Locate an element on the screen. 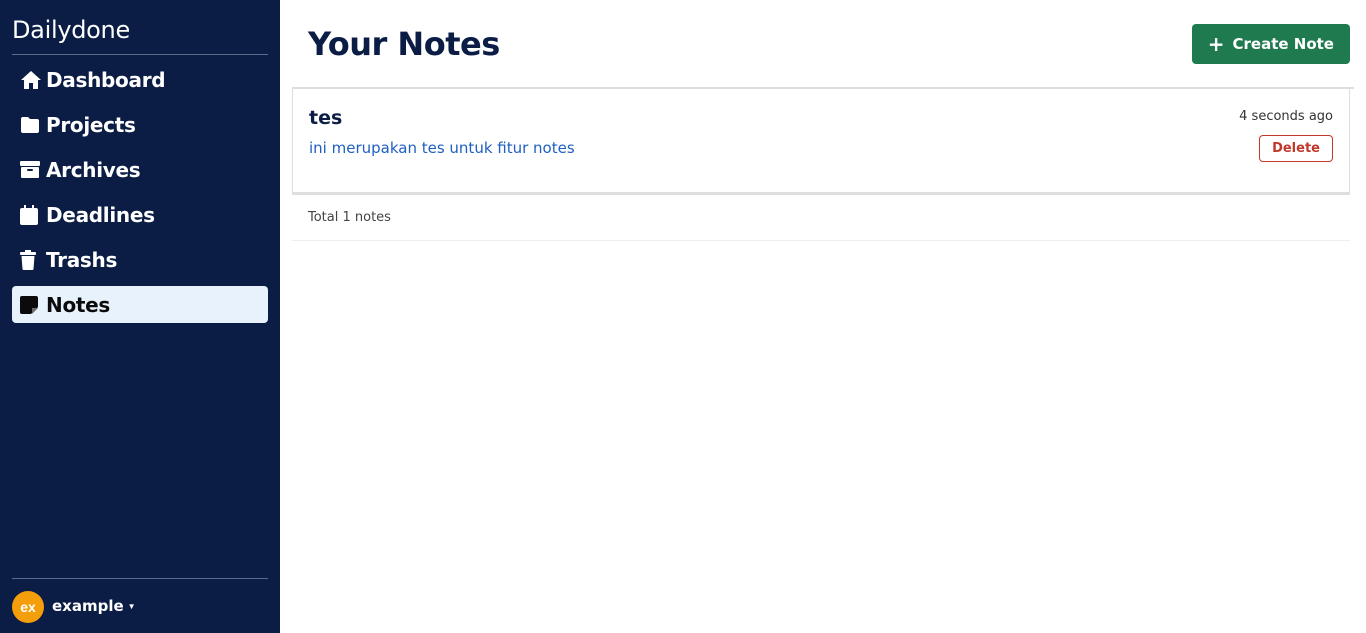  sidebar-item-archives: Archives is located at coordinates (140, 169).